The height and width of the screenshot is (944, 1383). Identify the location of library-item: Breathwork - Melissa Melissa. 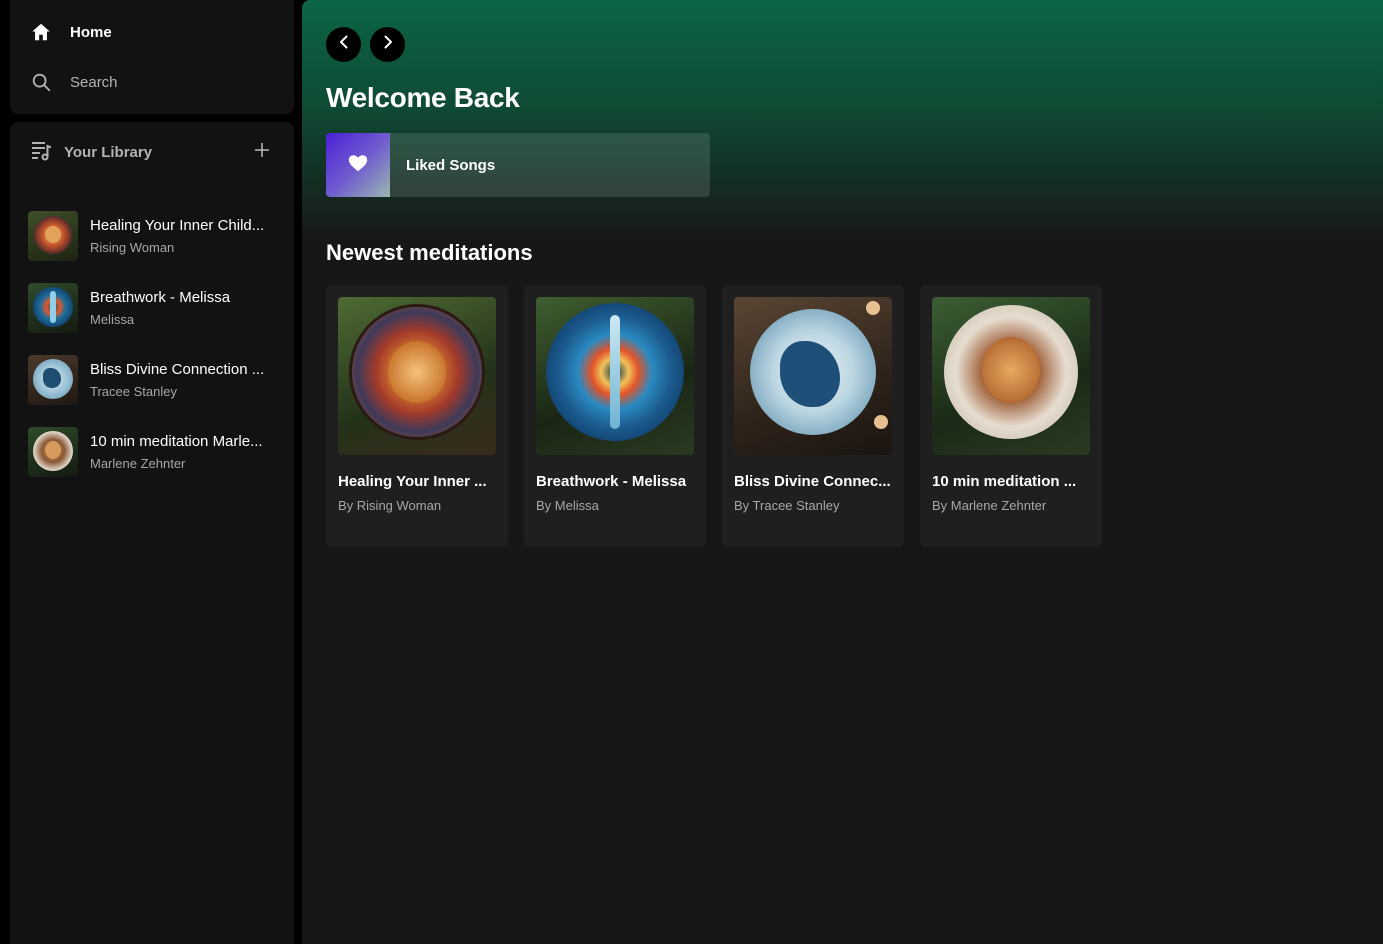
(157, 308).